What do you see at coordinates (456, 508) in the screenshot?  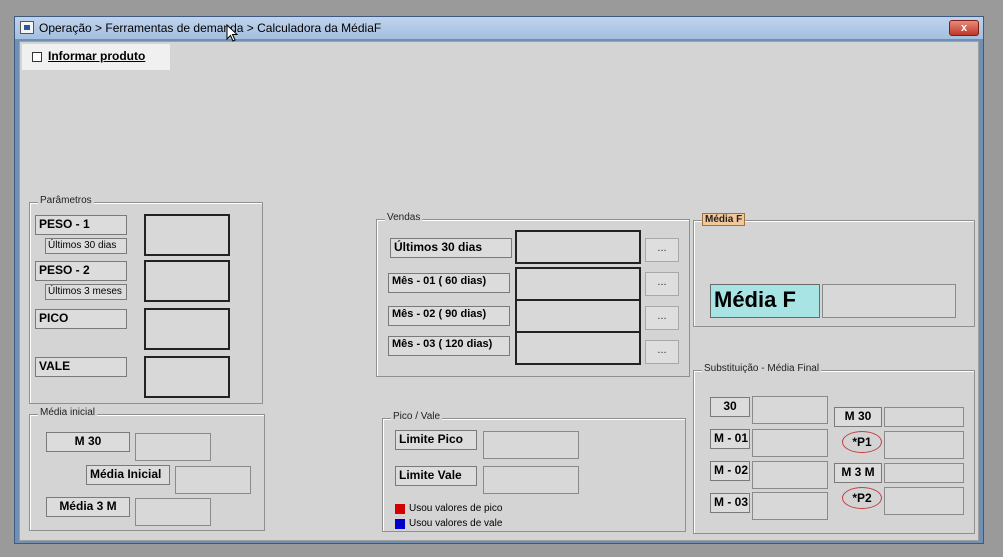 I see `pico-legend-text: Usou valores de pico` at bounding box center [456, 508].